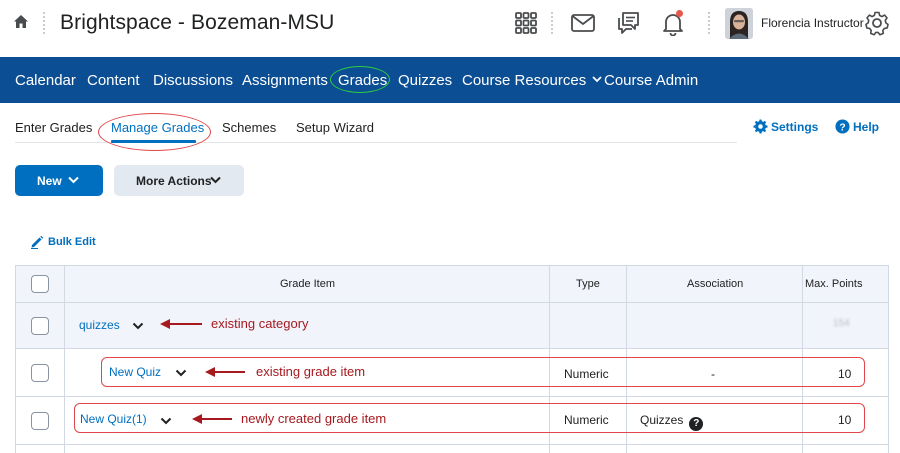 This screenshot has width=900, height=453. What do you see at coordinates (37, 242) in the screenshot?
I see `pencil-icon` at bounding box center [37, 242].